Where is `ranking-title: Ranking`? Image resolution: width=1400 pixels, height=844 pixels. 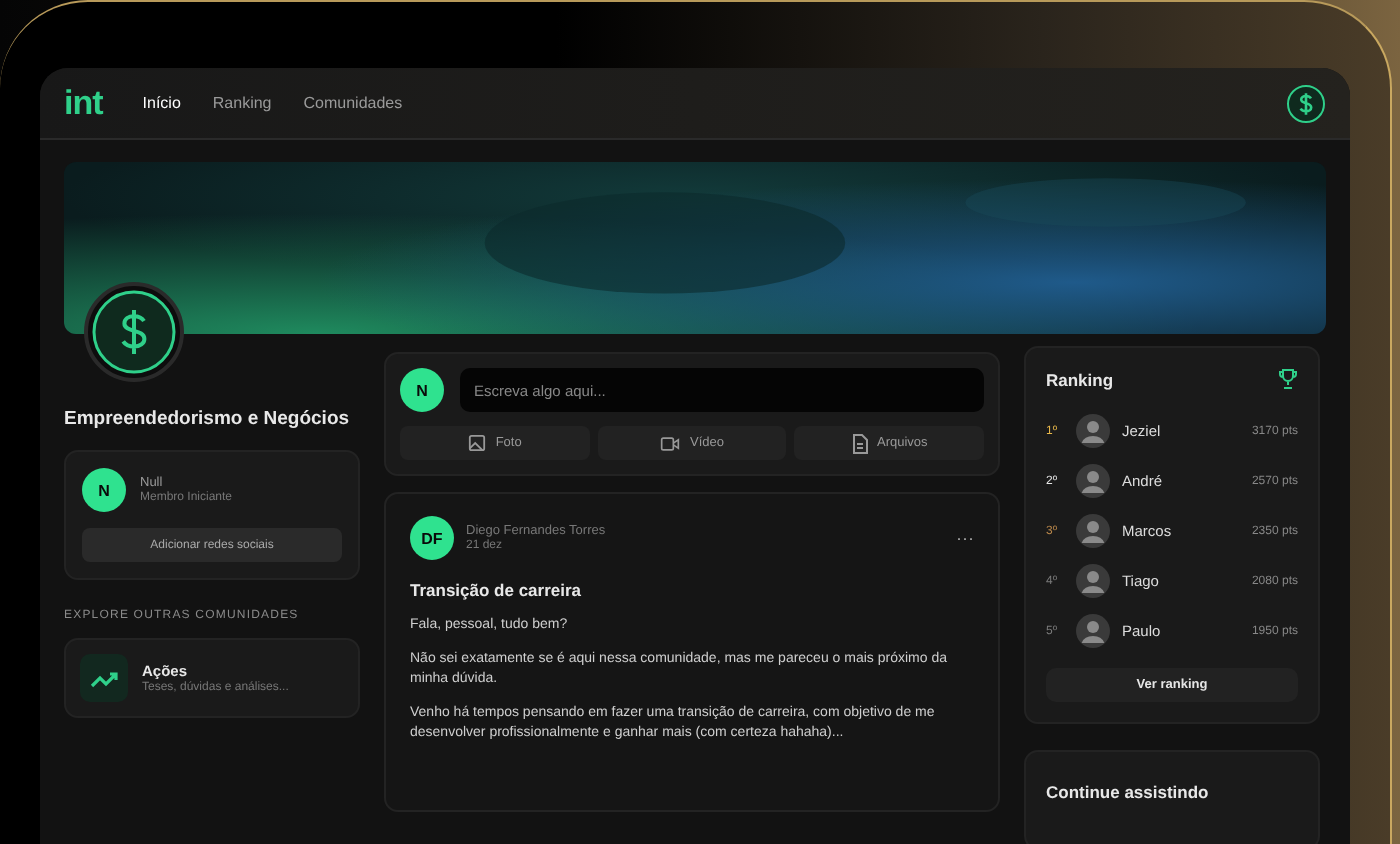 ranking-title: Ranking is located at coordinates (1080, 379).